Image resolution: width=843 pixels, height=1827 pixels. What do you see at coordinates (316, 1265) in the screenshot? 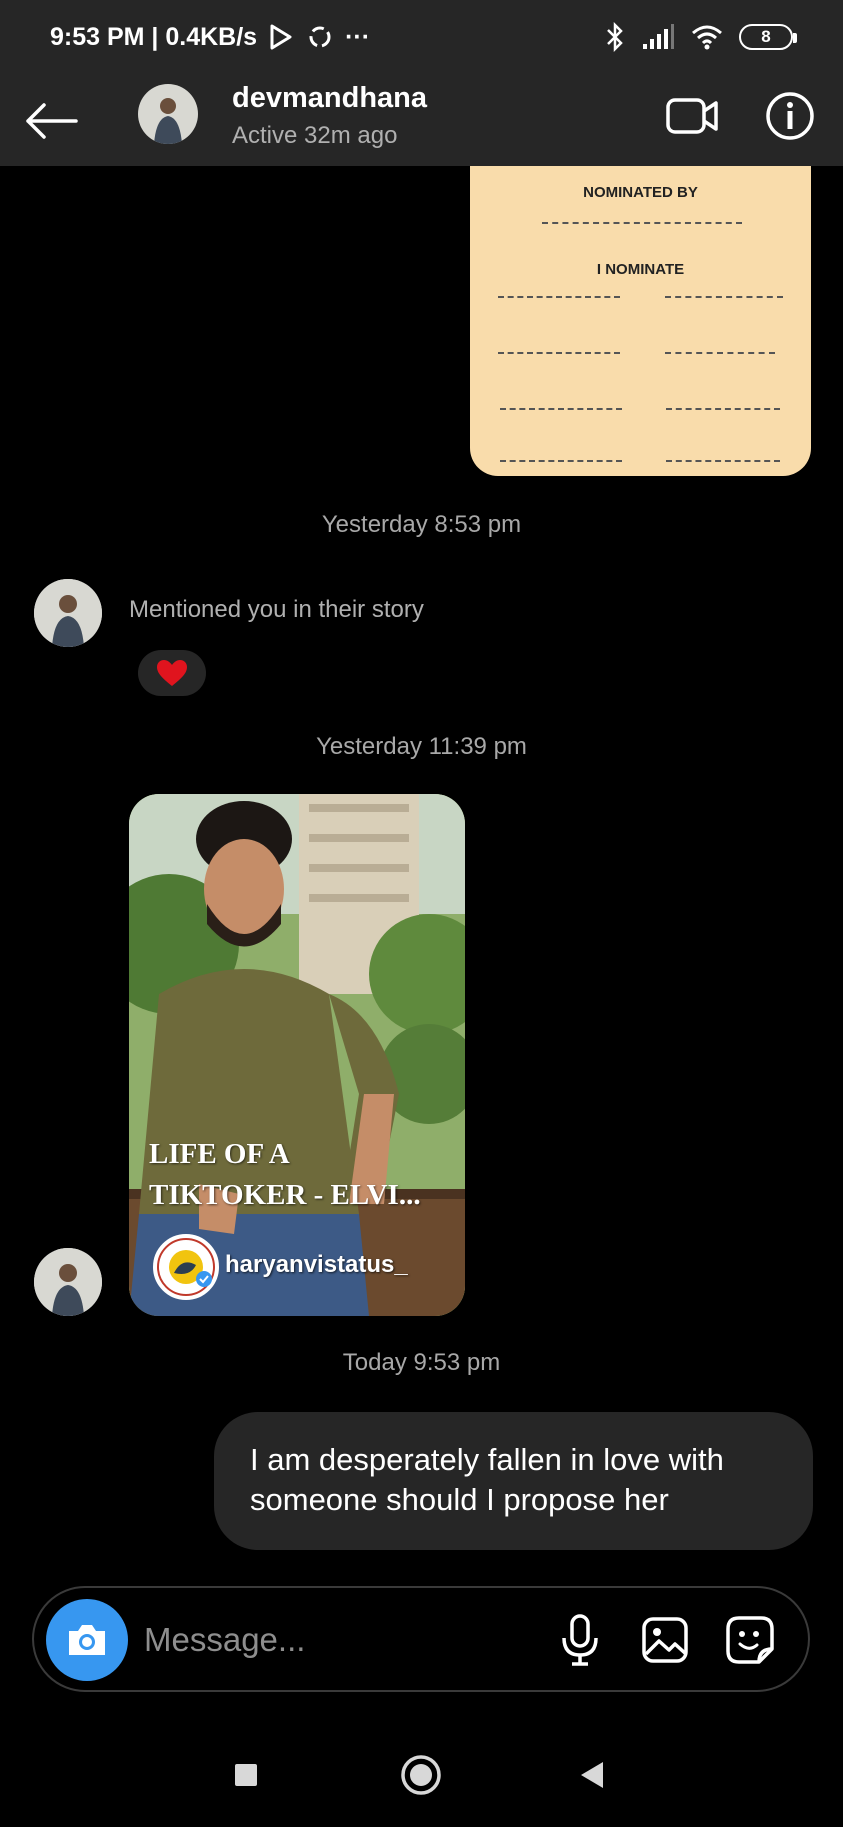
I see `story-account-handle: haryanvistatus_` at bounding box center [316, 1265].